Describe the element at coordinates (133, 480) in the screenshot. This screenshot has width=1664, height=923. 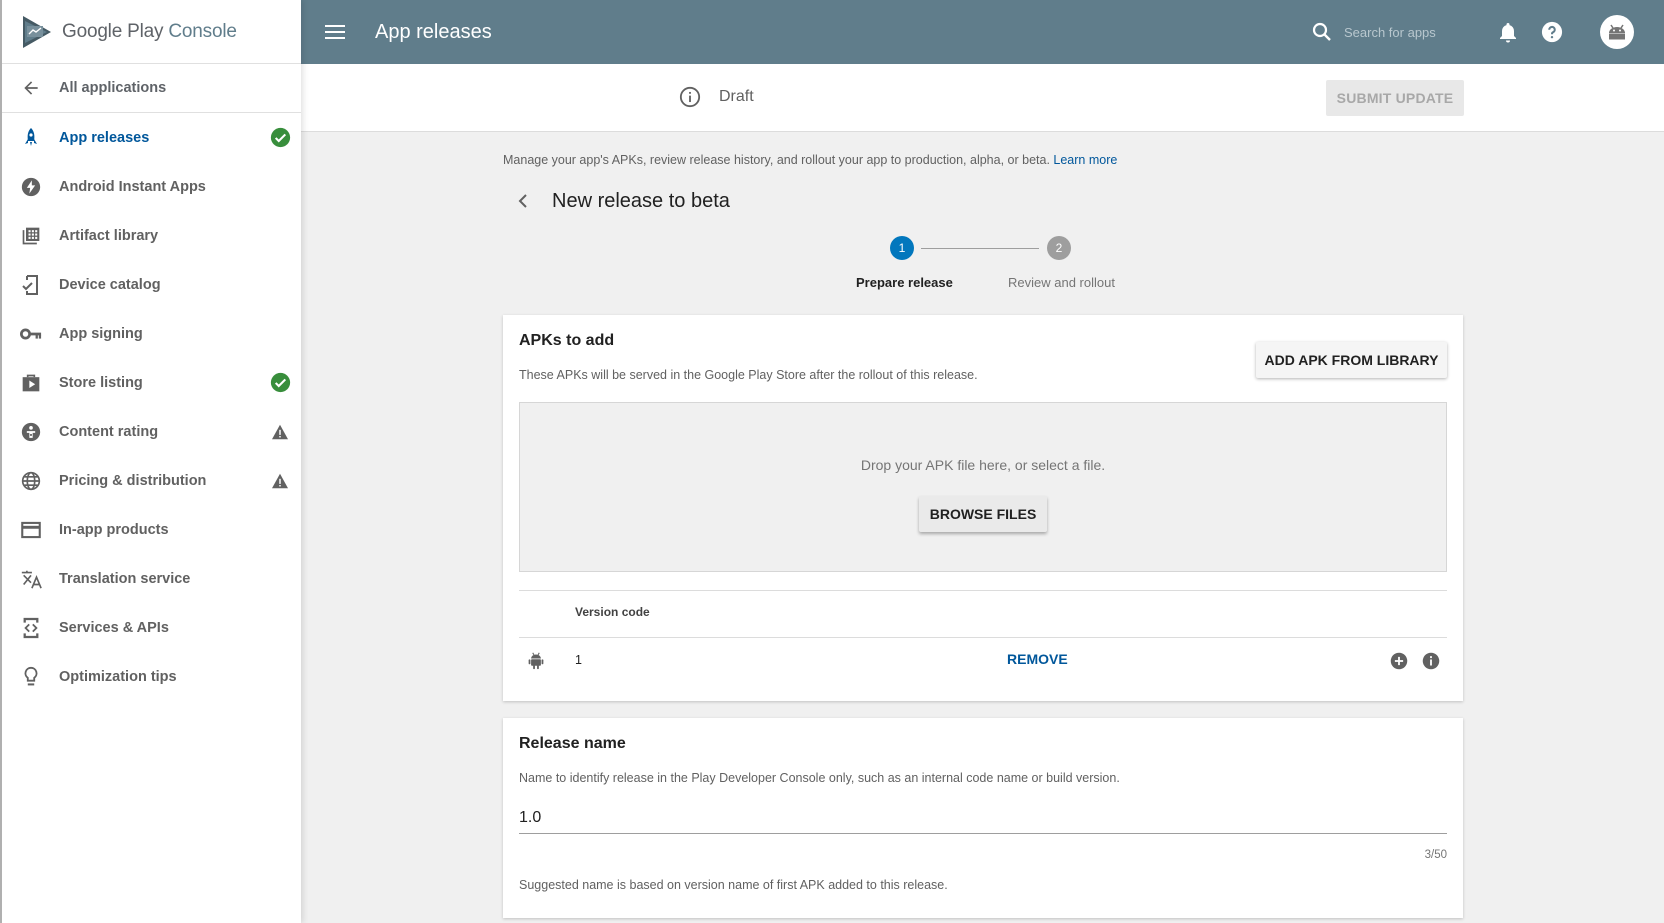
I see `sidebar-item-label: Pricing & distribution` at that location.